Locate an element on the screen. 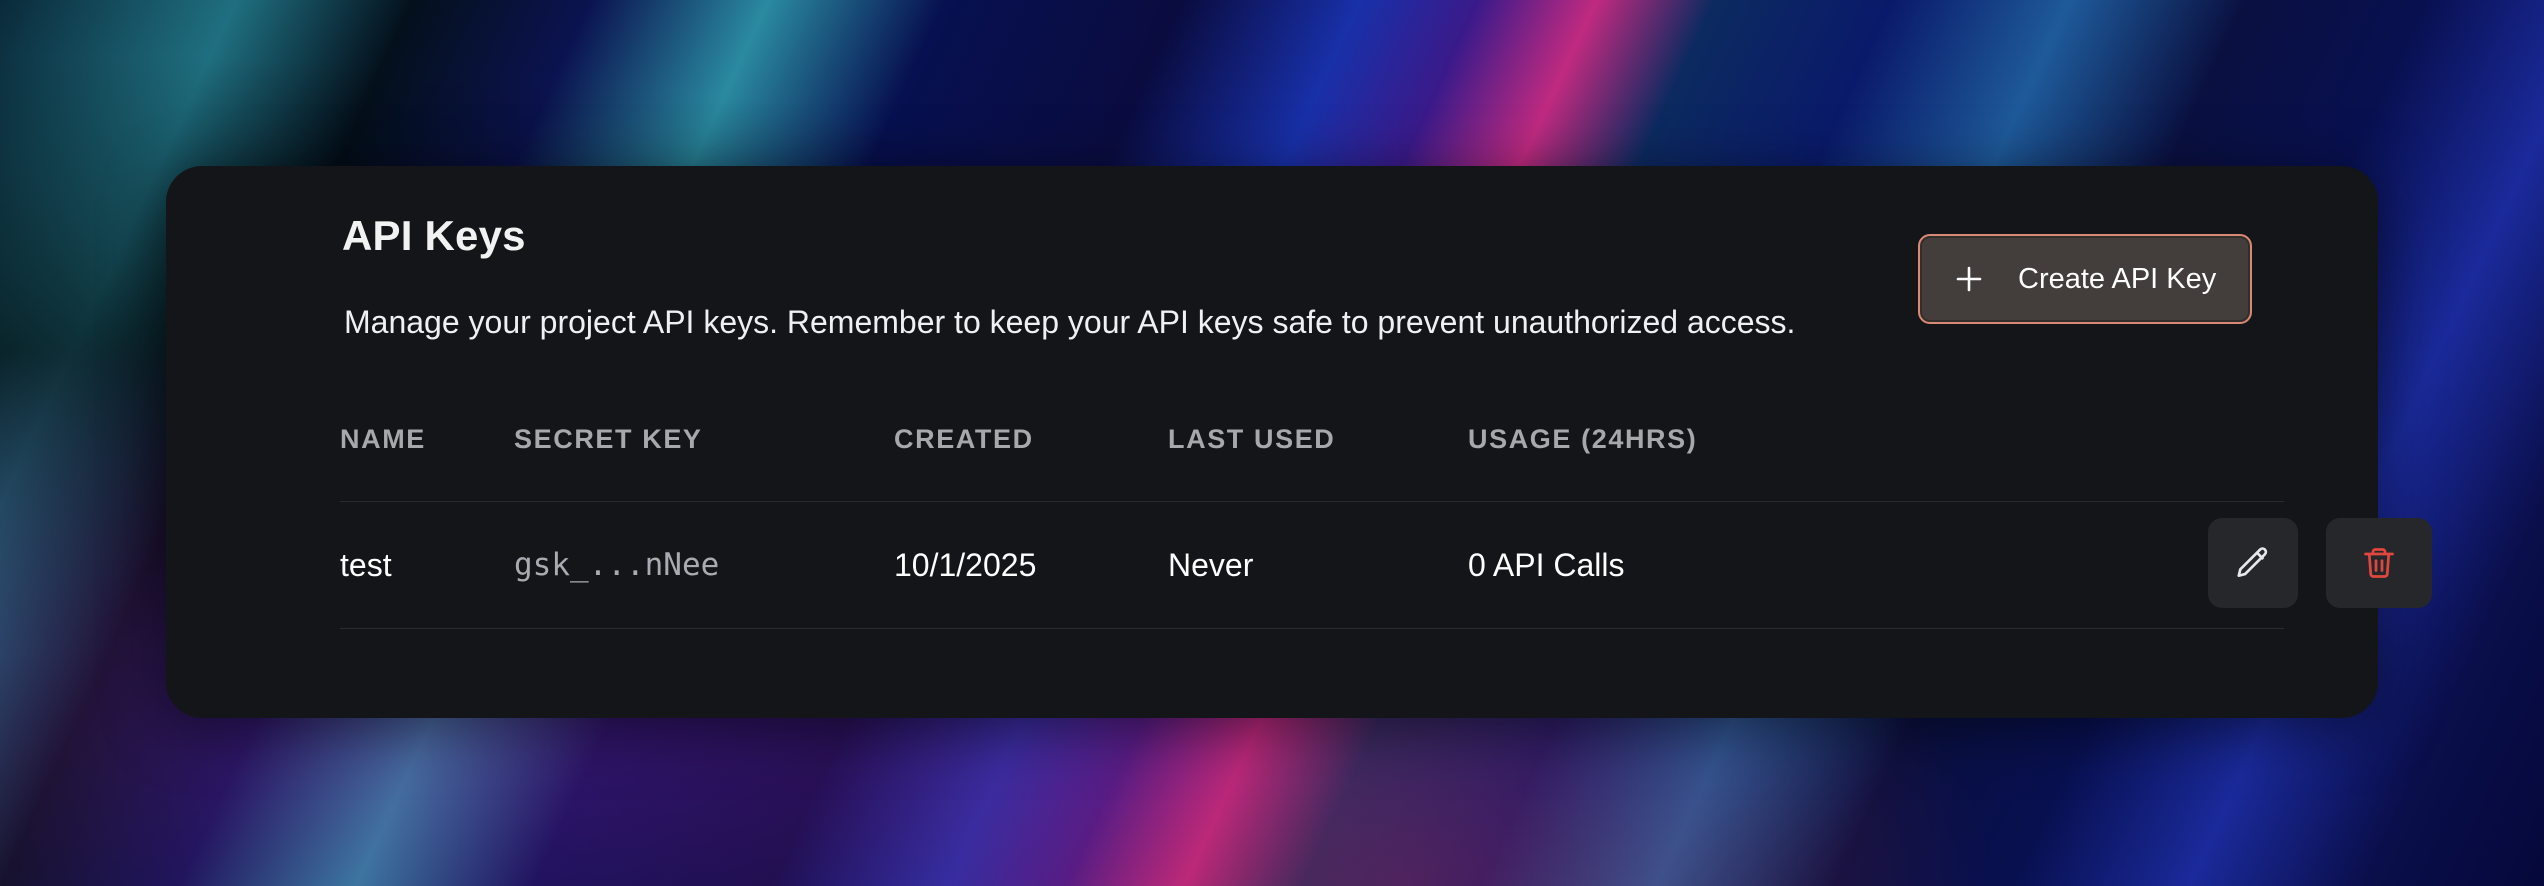 This screenshot has width=2544, height=886. column-header-last-used: LAST USED is located at coordinates (1252, 439).